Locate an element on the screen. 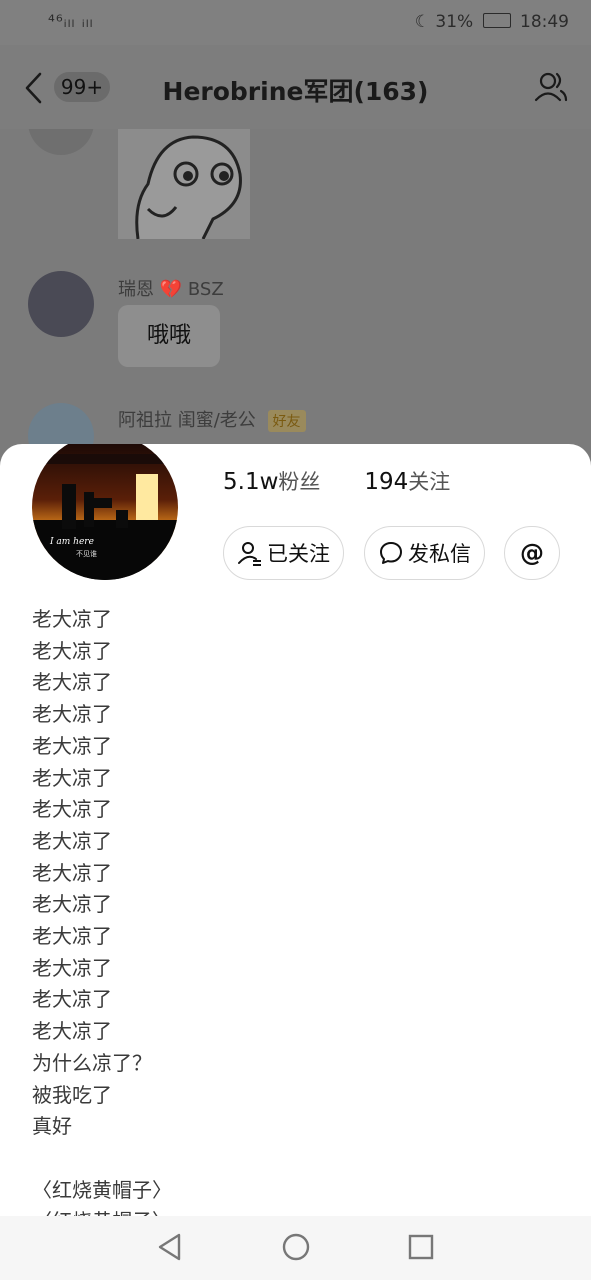 Image resolution: width=591 pixels, height=1280 pixels. followed-label: 已关注 is located at coordinates (298, 554).